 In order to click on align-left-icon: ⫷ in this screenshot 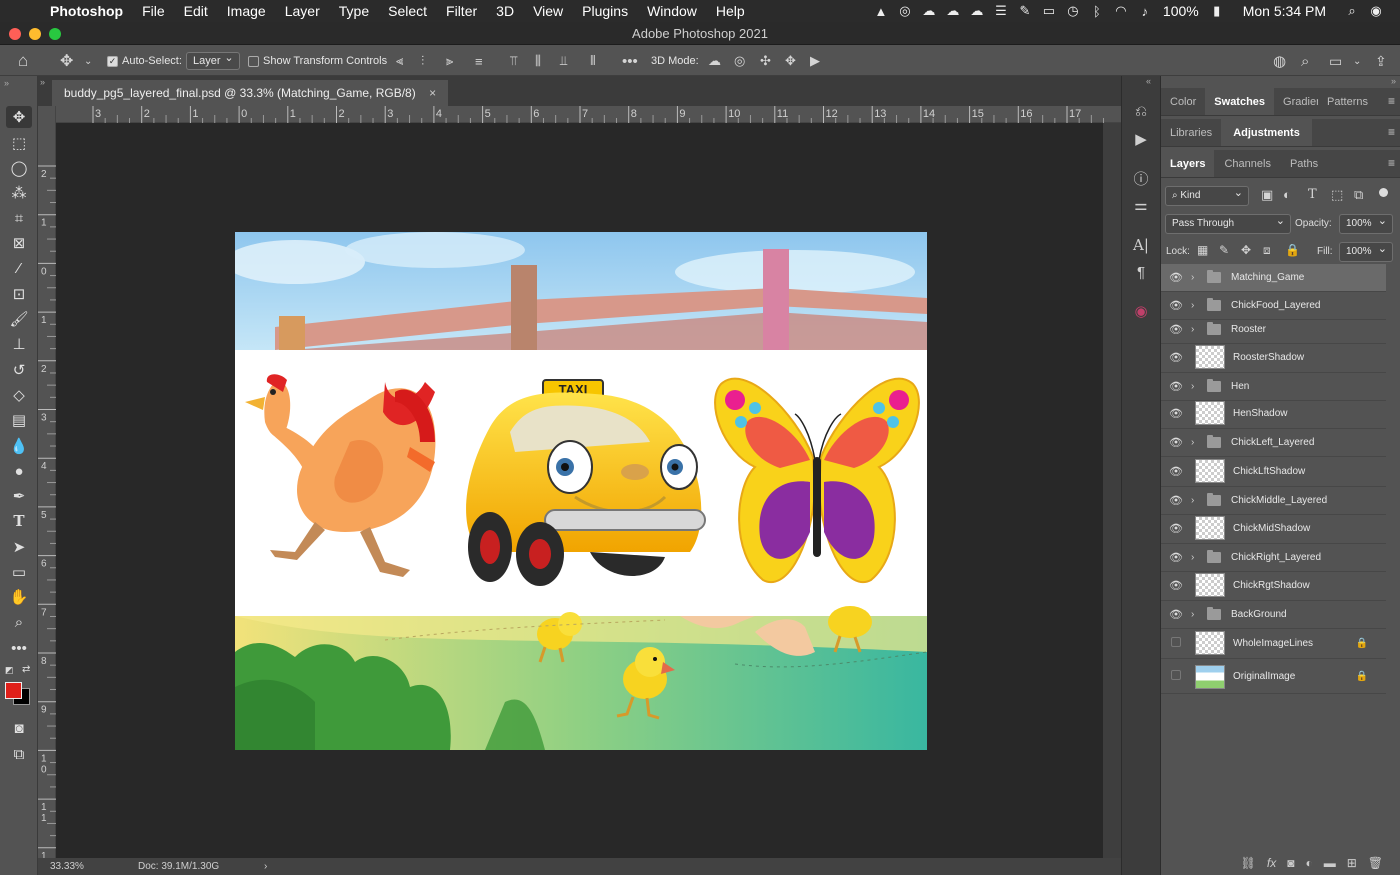, I will do `click(399, 61)`.